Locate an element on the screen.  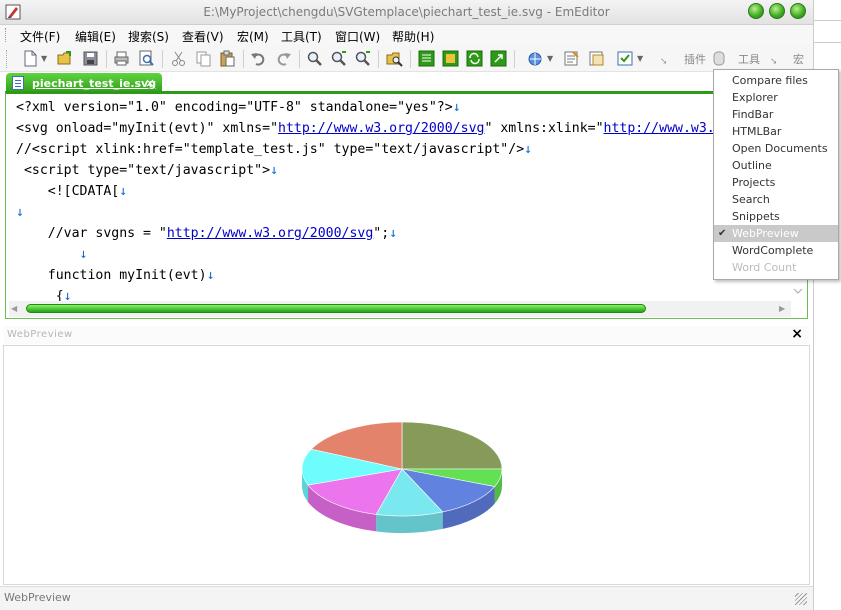
plugins-menu-item-search: Search is located at coordinates (776, 199).